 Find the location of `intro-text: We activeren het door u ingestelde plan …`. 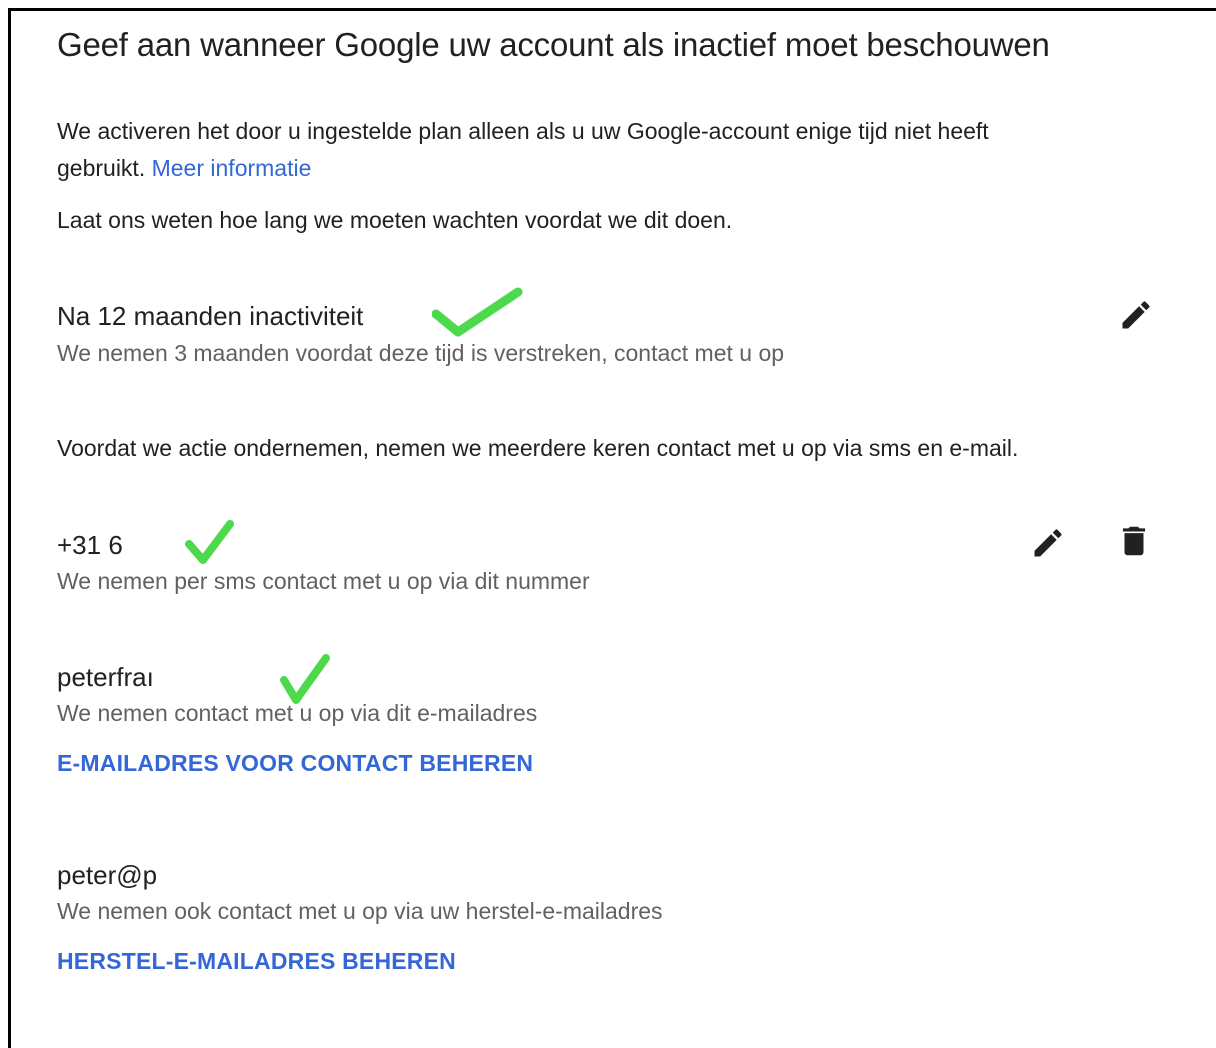

intro-text: We activeren het door u ingestelde plan … is located at coordinates (523, 131).